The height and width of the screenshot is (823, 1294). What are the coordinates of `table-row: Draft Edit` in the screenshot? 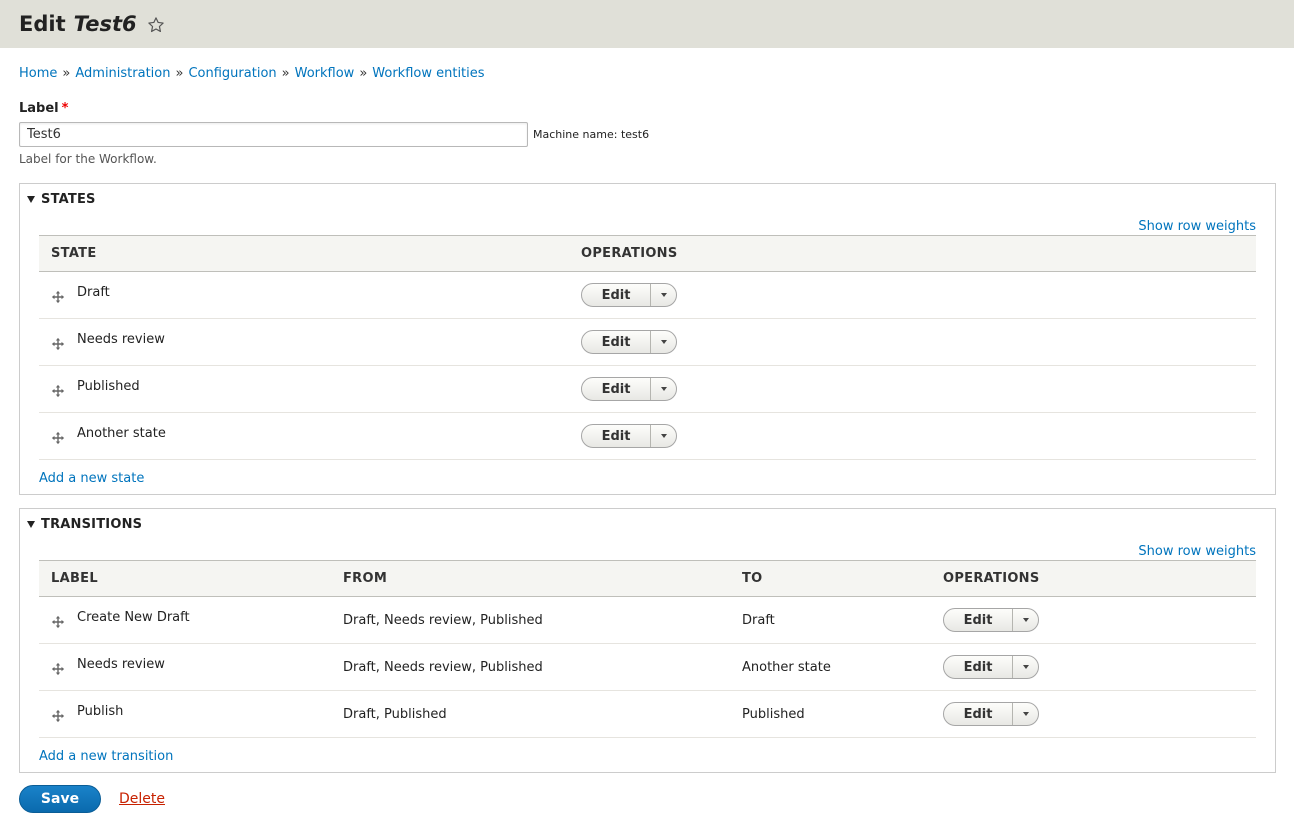 It's located at (647, 295).